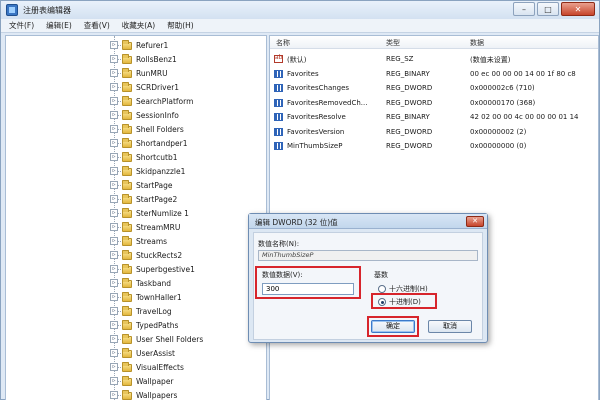  I want to click on tree-item: ▹ TravelLog, so click(136, 311).